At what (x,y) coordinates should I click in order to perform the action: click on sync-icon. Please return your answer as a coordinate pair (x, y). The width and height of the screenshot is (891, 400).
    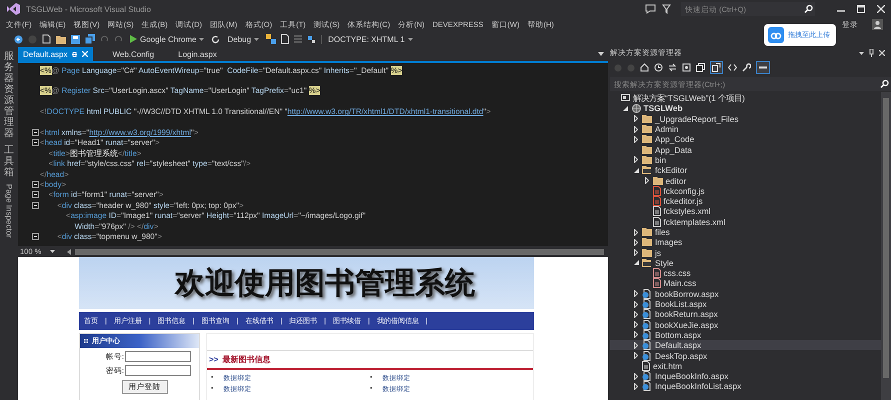
    Looking at the image, I should click on (672, 67).